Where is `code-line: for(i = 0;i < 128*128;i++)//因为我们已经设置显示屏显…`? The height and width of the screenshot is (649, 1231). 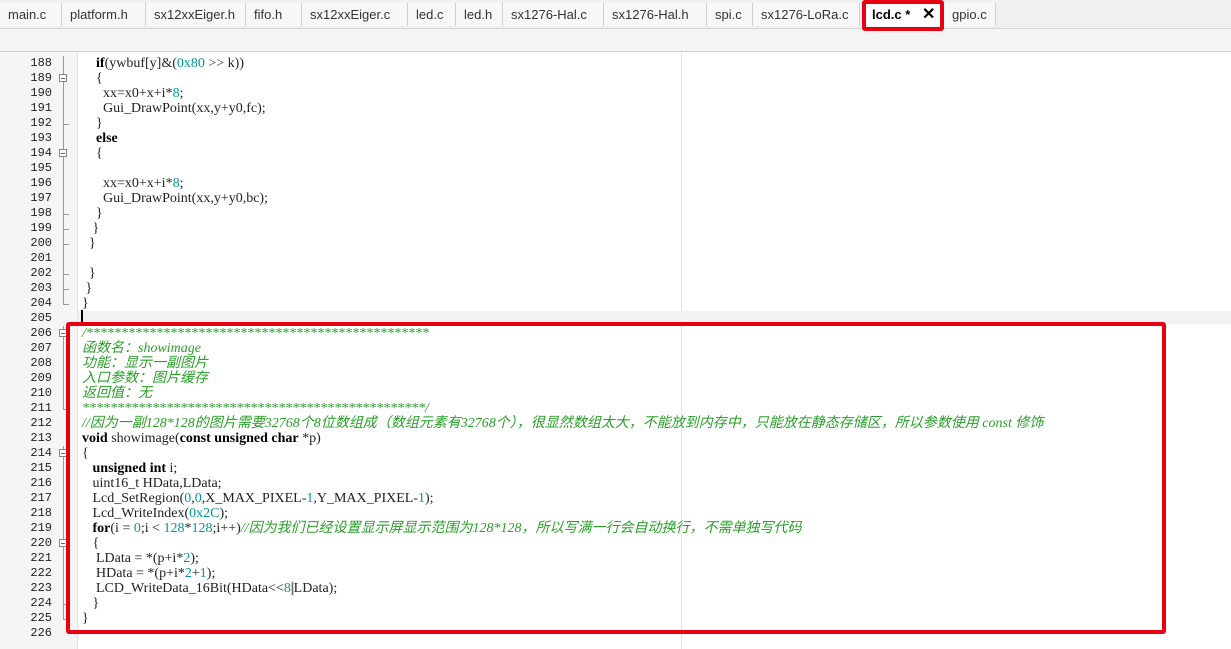 code-line: for(i = 0;i < 128*128;i++)//因为我们已经设置显示屏显… is located at coordinates (442, 528).